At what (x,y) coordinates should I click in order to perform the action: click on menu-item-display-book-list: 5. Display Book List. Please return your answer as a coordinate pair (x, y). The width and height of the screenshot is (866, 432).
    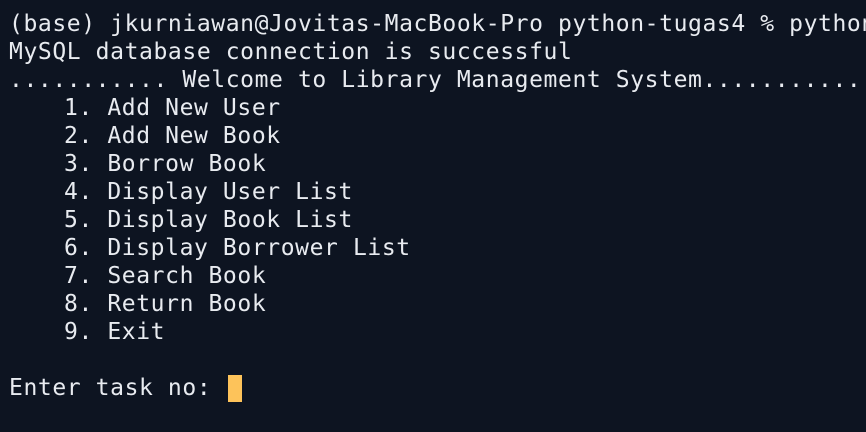
    Looking at the image, I should click on (208, 220).